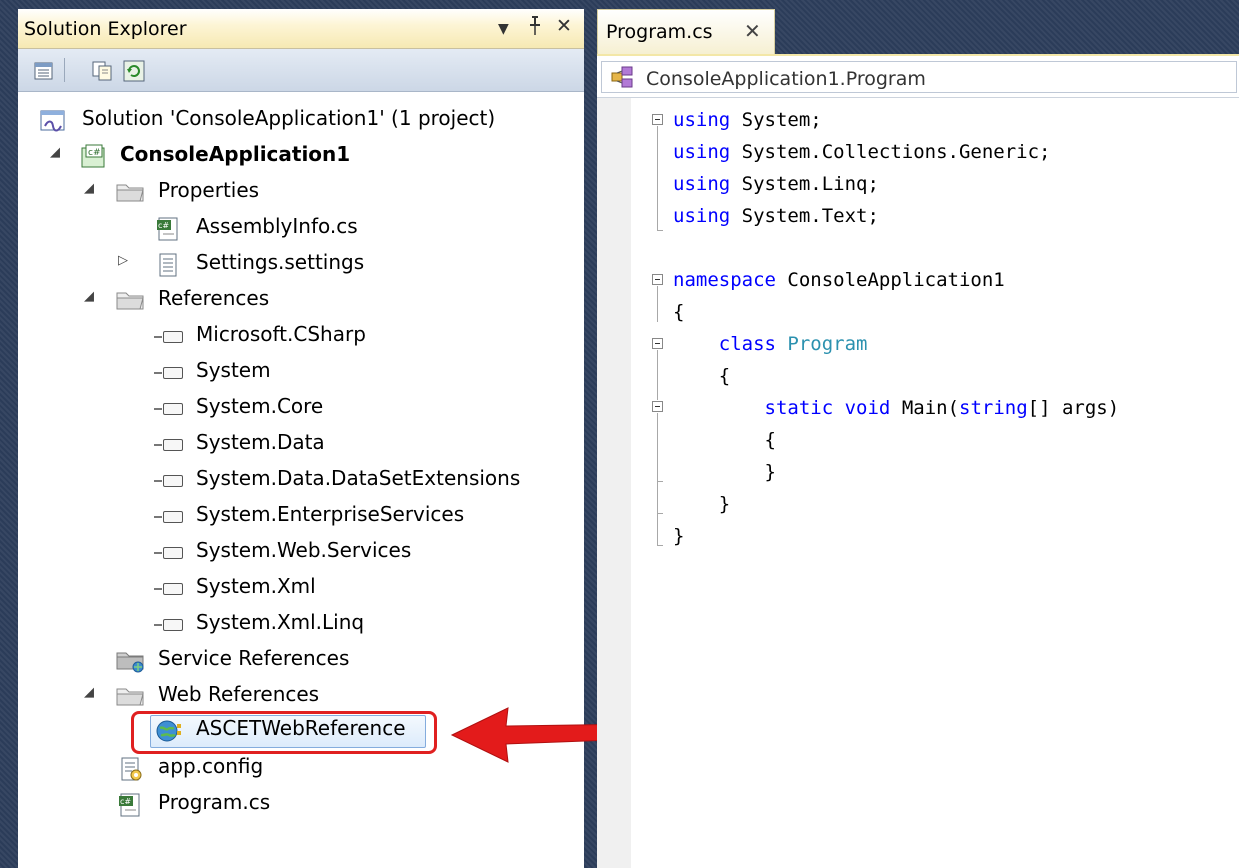  I want to click on web-references-folder-icon, so click(131, 696).